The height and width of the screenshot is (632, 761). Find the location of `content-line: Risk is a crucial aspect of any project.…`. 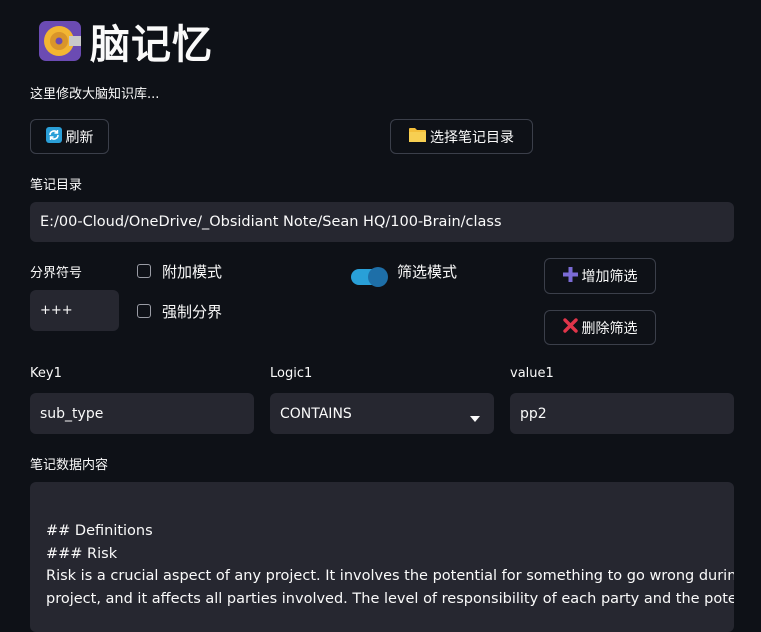

content-line: Risk is a crucial aspect of any project.… is located at coordinates (390, 576).